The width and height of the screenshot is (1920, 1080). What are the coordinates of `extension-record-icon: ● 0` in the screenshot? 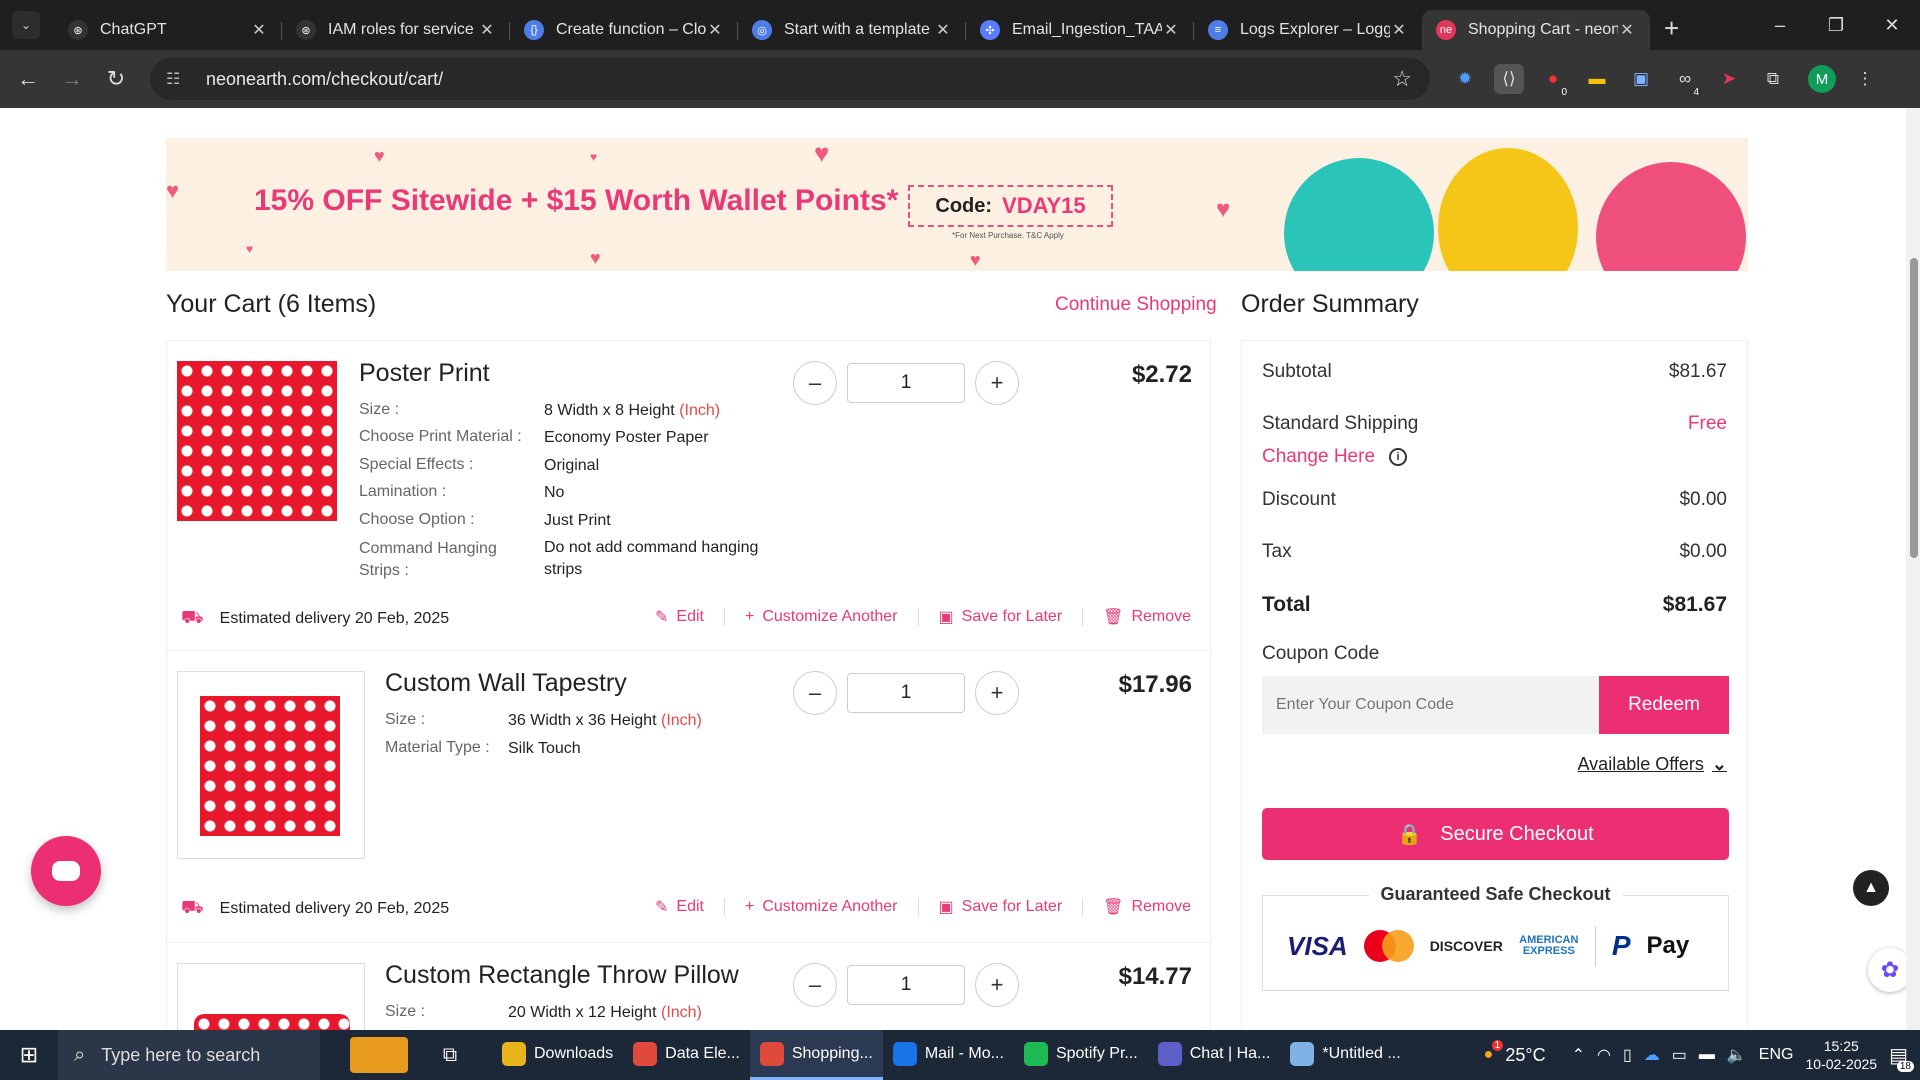 It's located at (1554, 81).